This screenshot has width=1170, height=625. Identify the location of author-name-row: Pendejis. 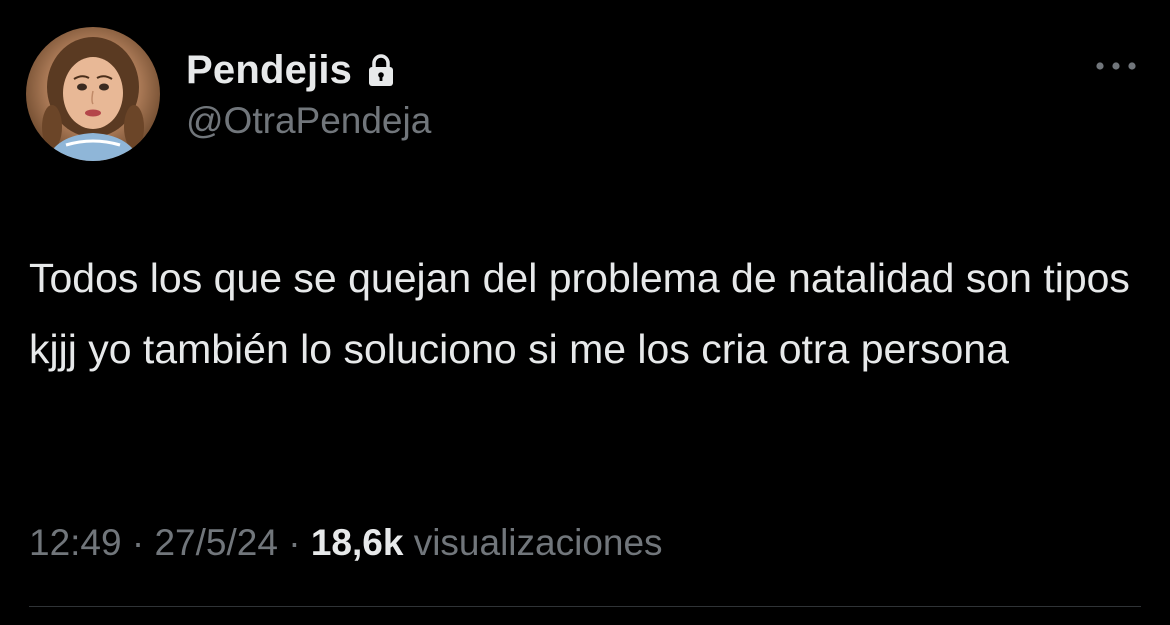
(291, 70).